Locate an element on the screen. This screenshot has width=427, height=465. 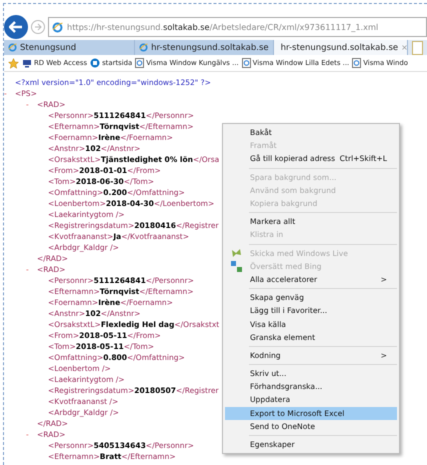
new-tab-button is located at coordinates (417, 48).